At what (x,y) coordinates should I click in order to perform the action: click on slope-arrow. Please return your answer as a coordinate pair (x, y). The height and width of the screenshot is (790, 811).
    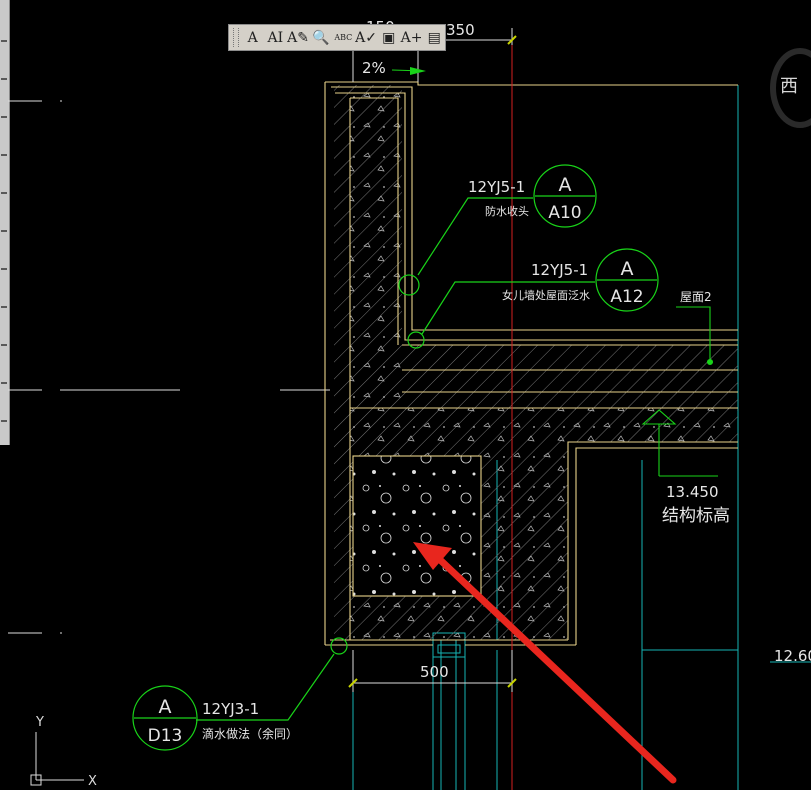
    Looking at the image, I should click on (408, 71).